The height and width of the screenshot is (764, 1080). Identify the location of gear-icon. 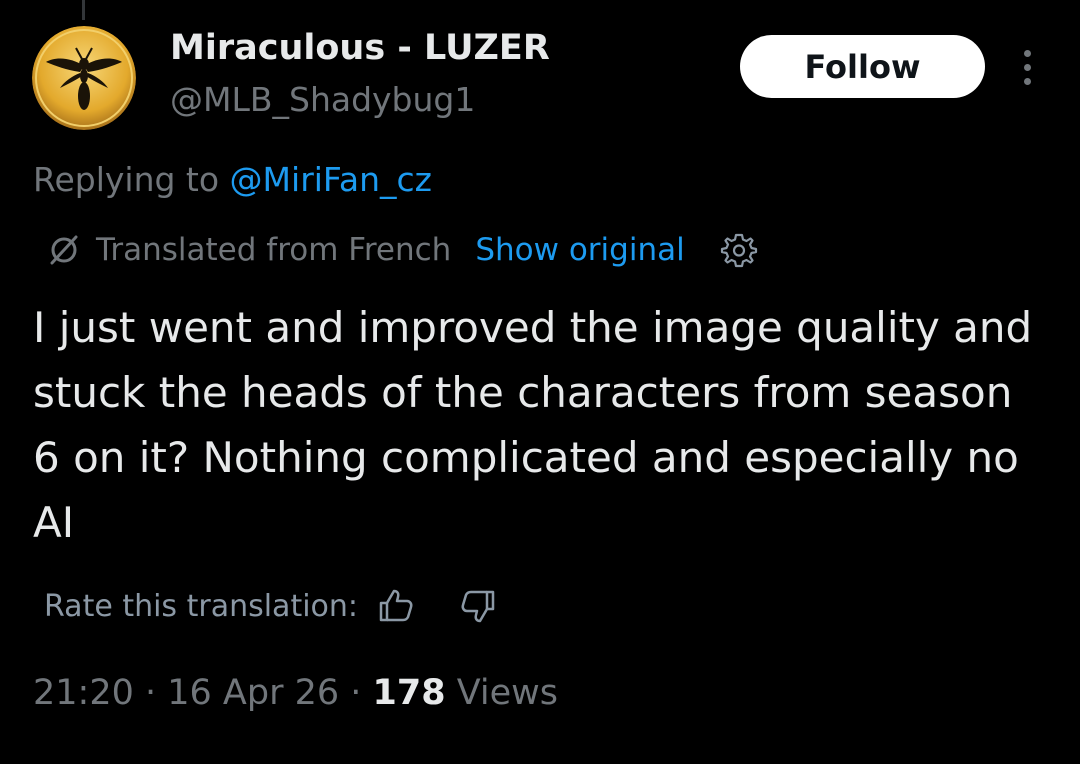
(739, 250).